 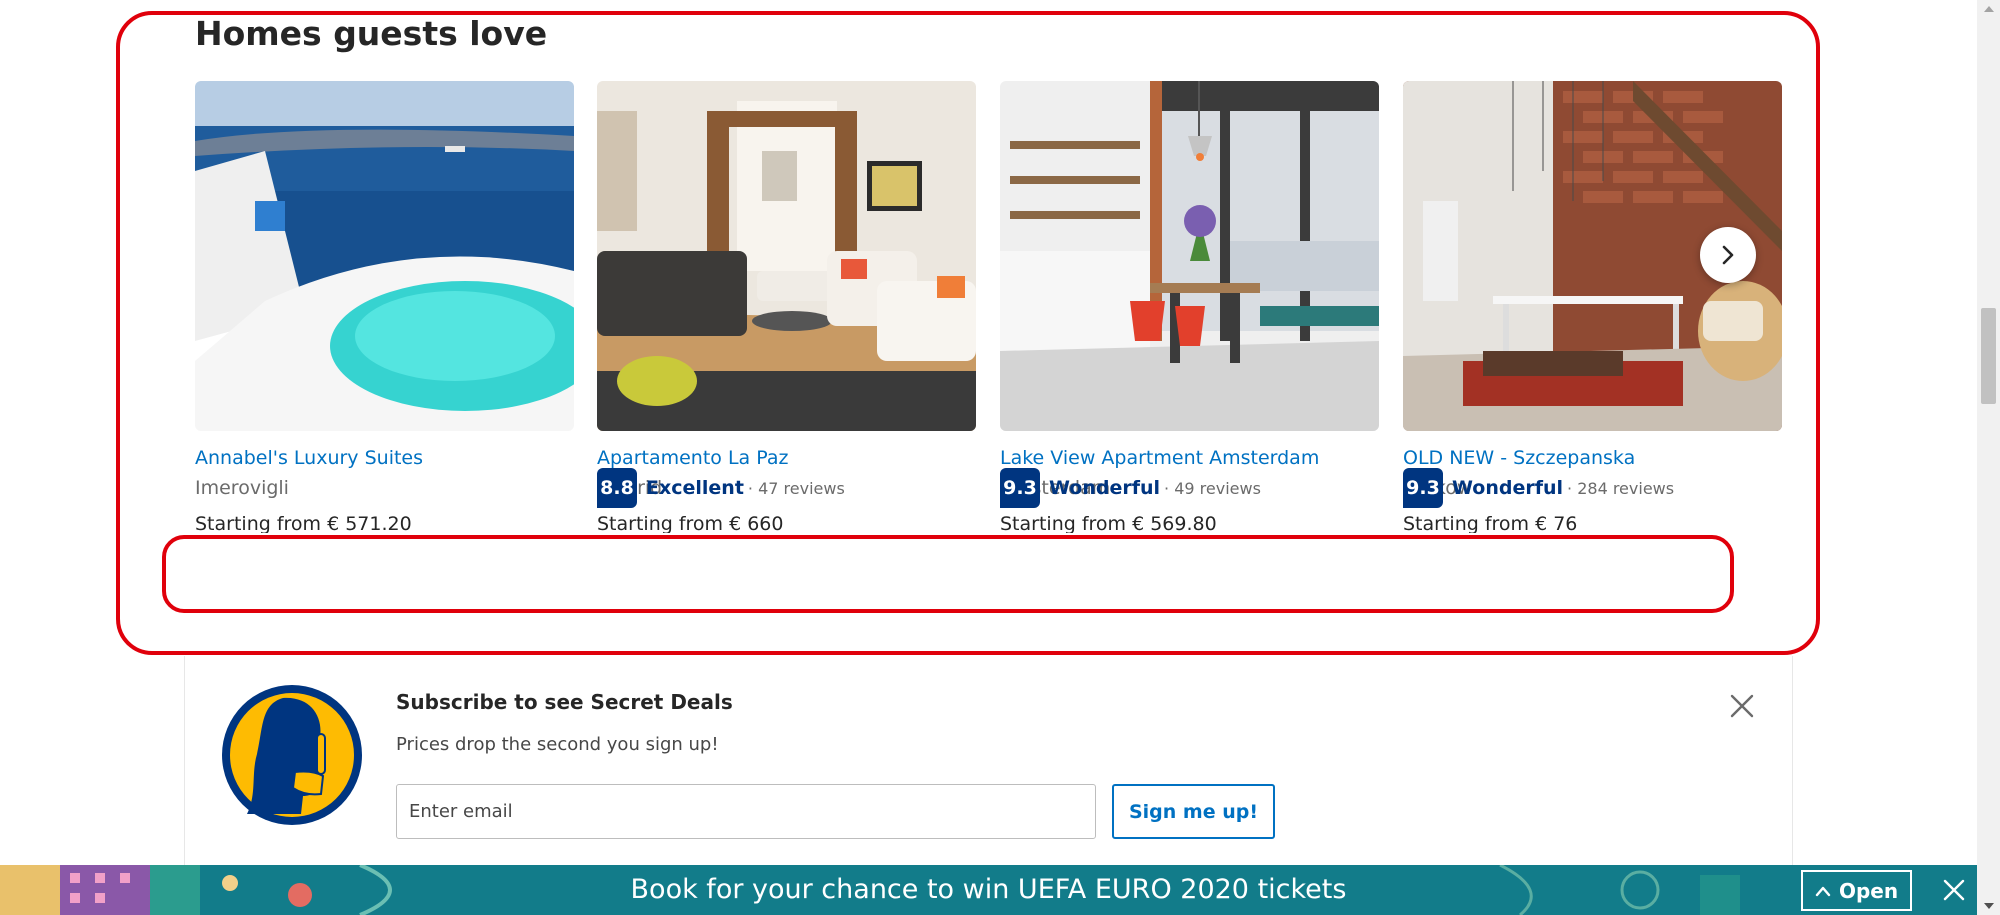 What do you see at coordinates (371, 33) in the screenshot?
I see `section-title: Homes guests love` at bounding box center [371, 33].